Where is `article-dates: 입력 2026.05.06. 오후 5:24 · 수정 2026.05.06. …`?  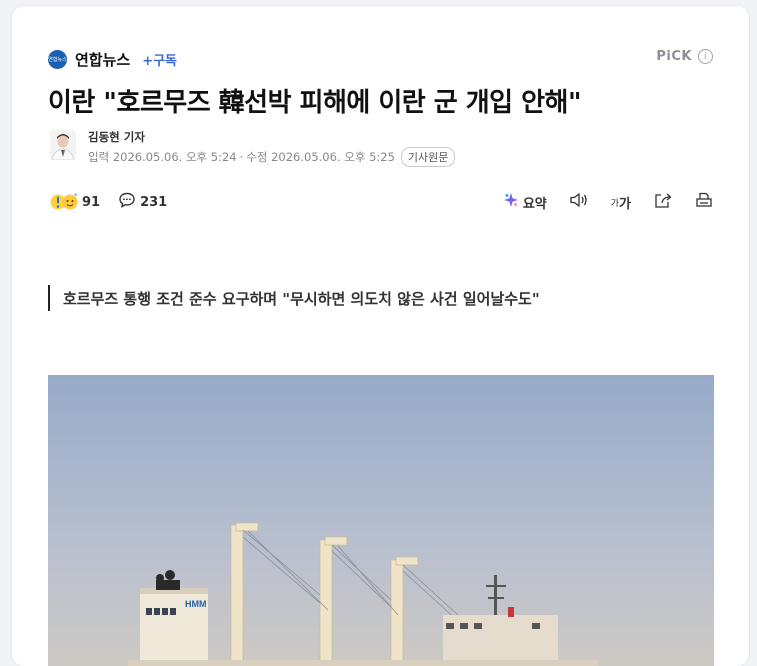
article-dates: 입력 2026.05.06. 오후 5:24 · 수정 2026.05.06. … is located at coordinates (272, 157).